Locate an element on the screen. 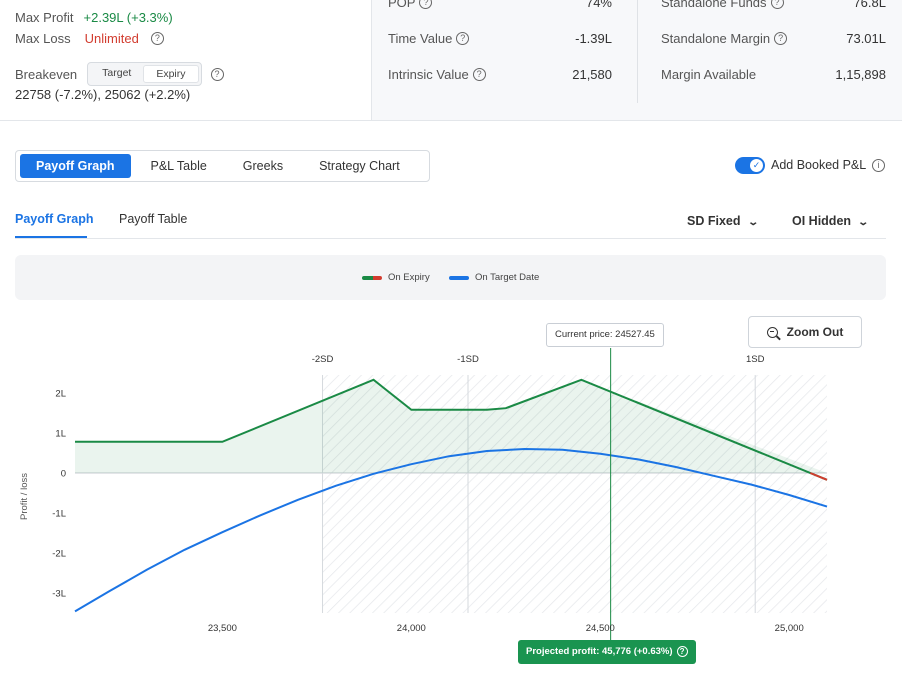 The width and height of the screenshot is (902, 686). tab-greeks: Greeks is located at coordinates (263, 166).